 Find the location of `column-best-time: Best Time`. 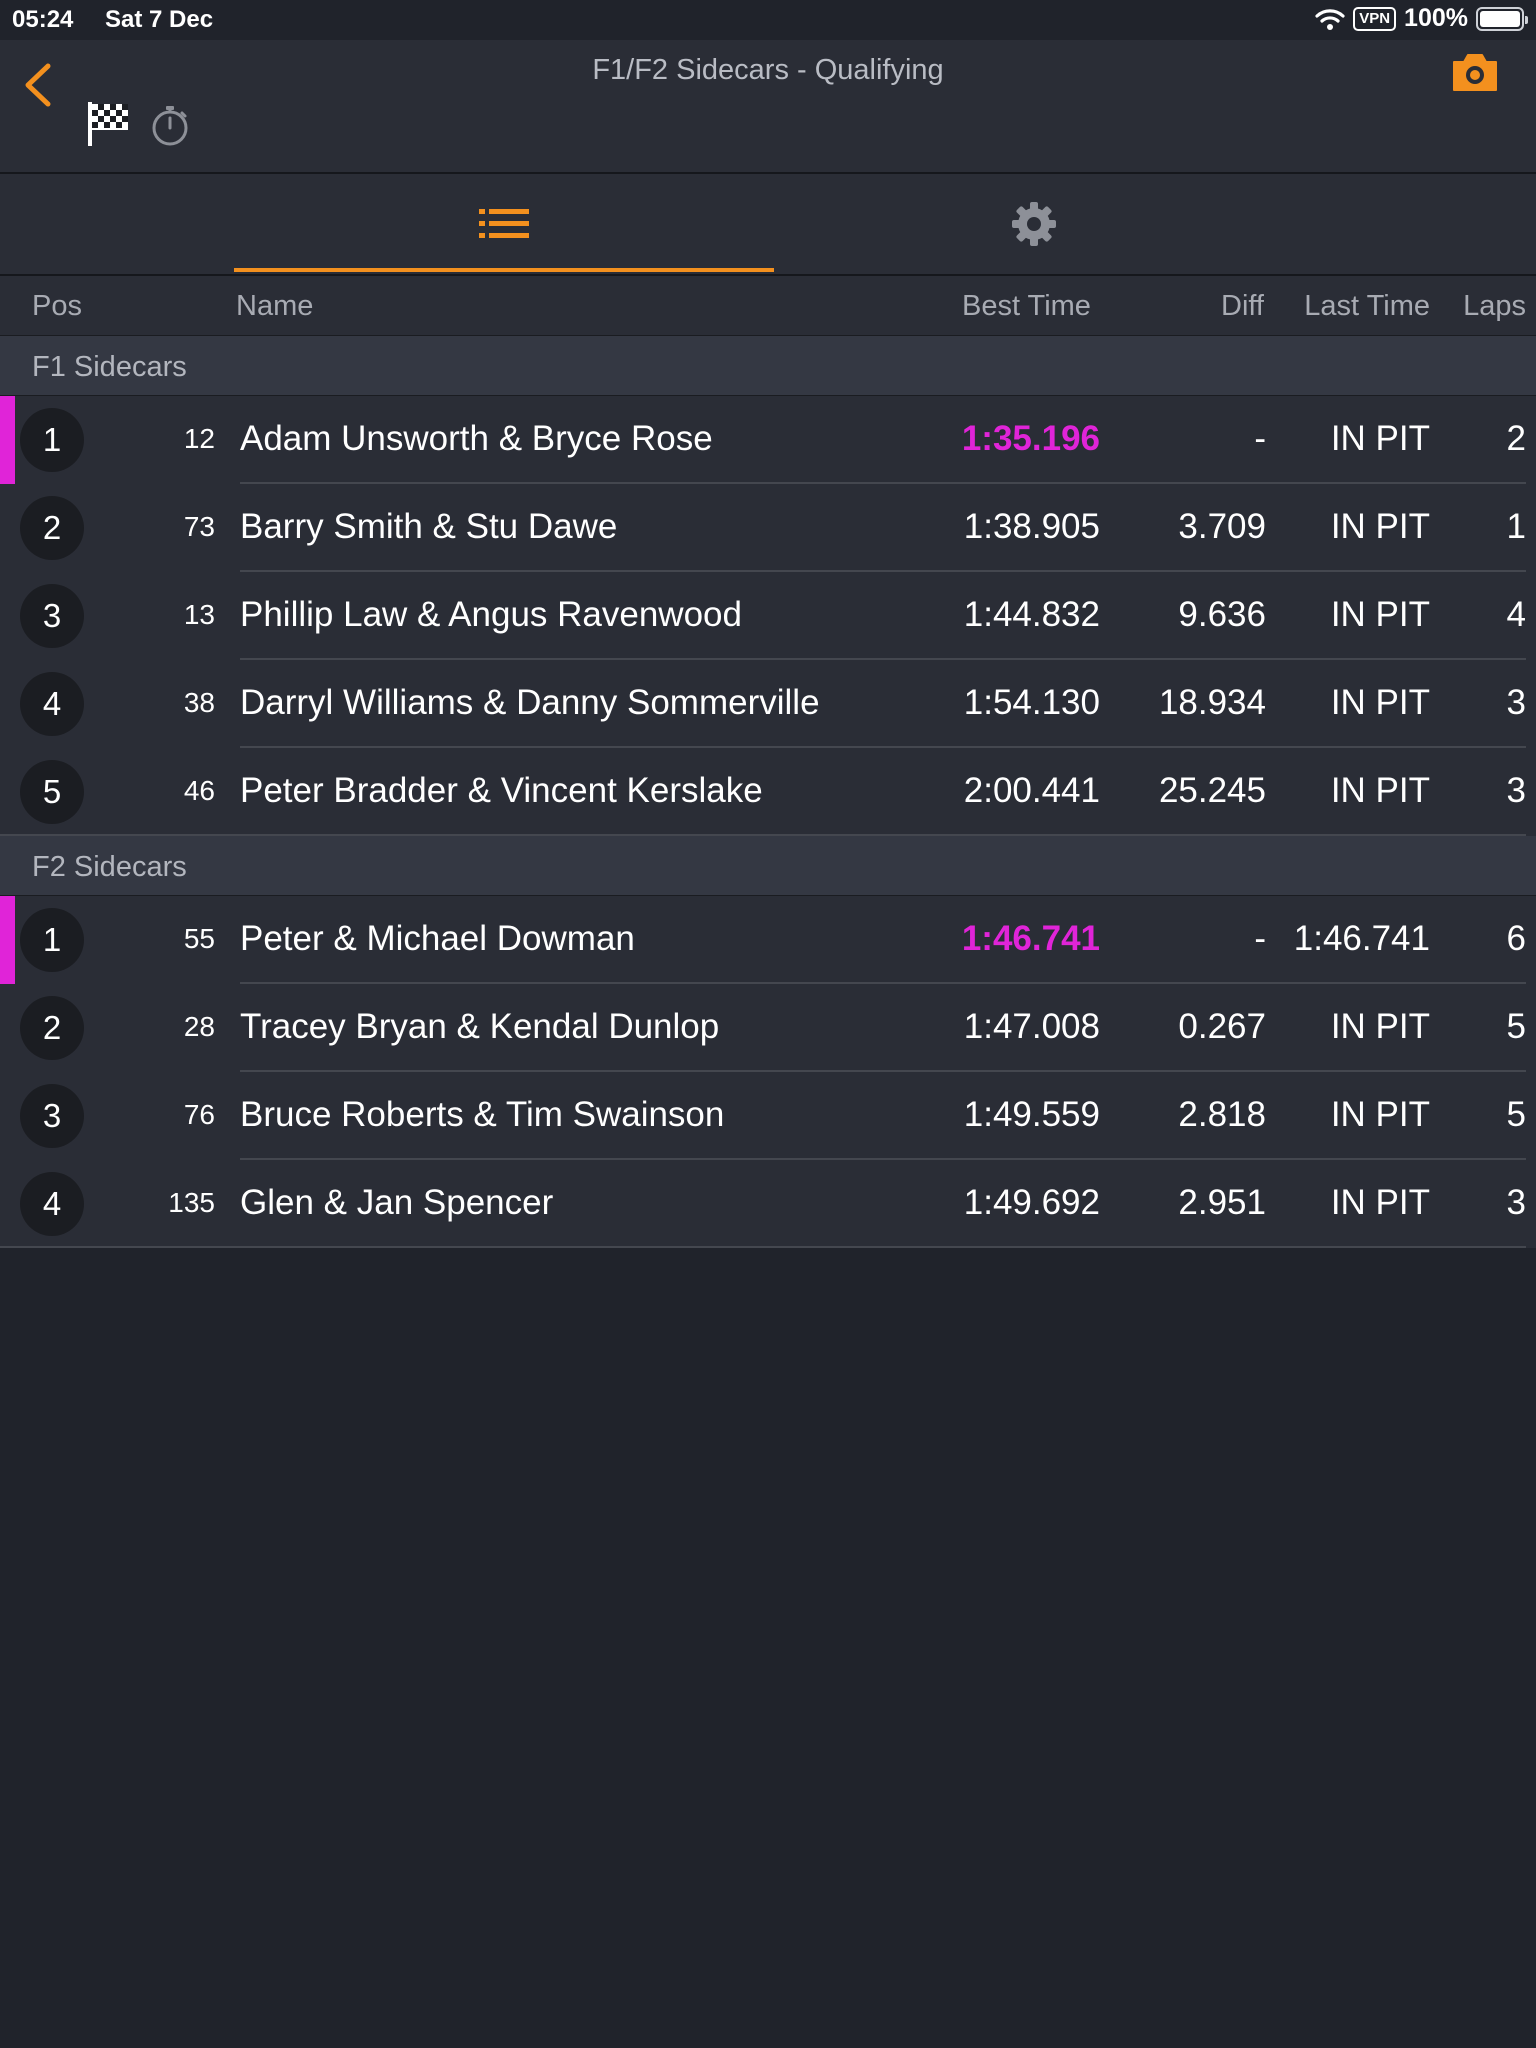

column-best-time: Best Time is located at coordinates (1026, 306).